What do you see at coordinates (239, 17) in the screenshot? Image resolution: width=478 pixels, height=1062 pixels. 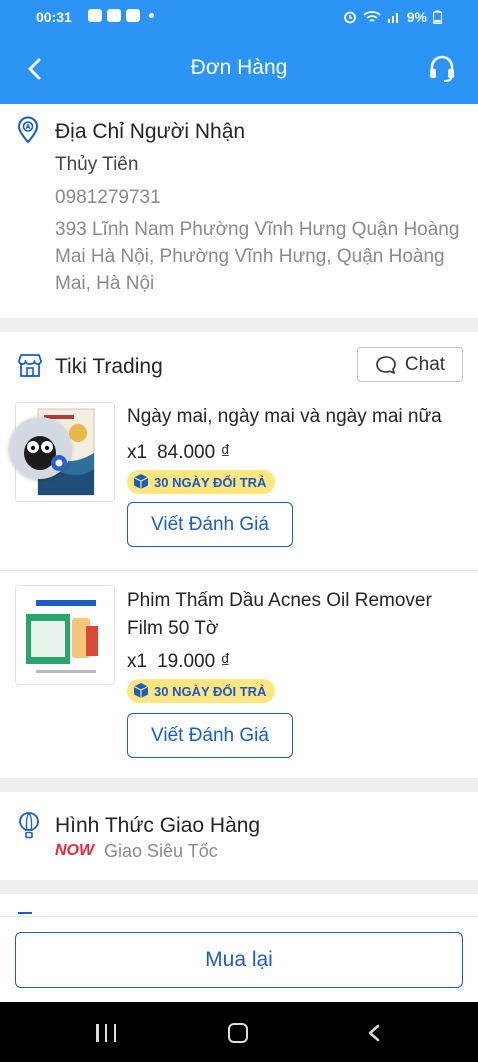 I see `status-bar: 00:31 9%` at bounding box center [239, 17].